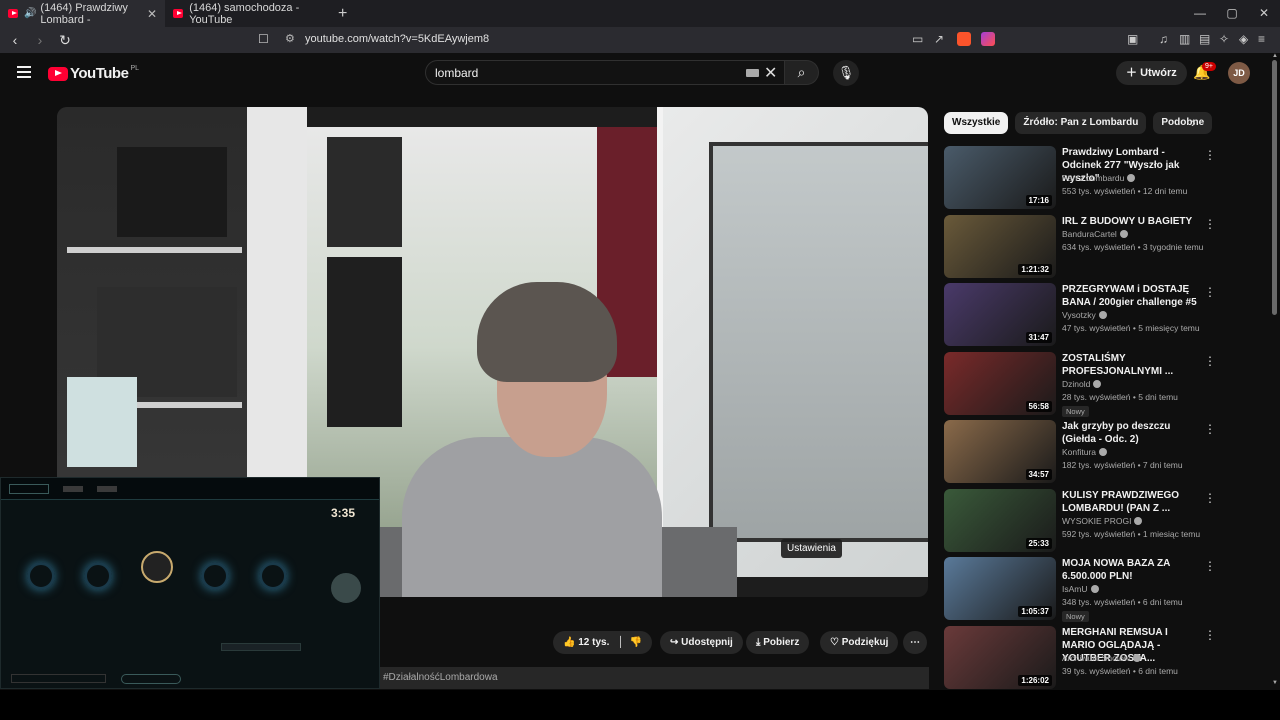  Describe the element at coordinates (1000, 383) in the screenshot. I see `video-thumbnail: 56:58` at that location.